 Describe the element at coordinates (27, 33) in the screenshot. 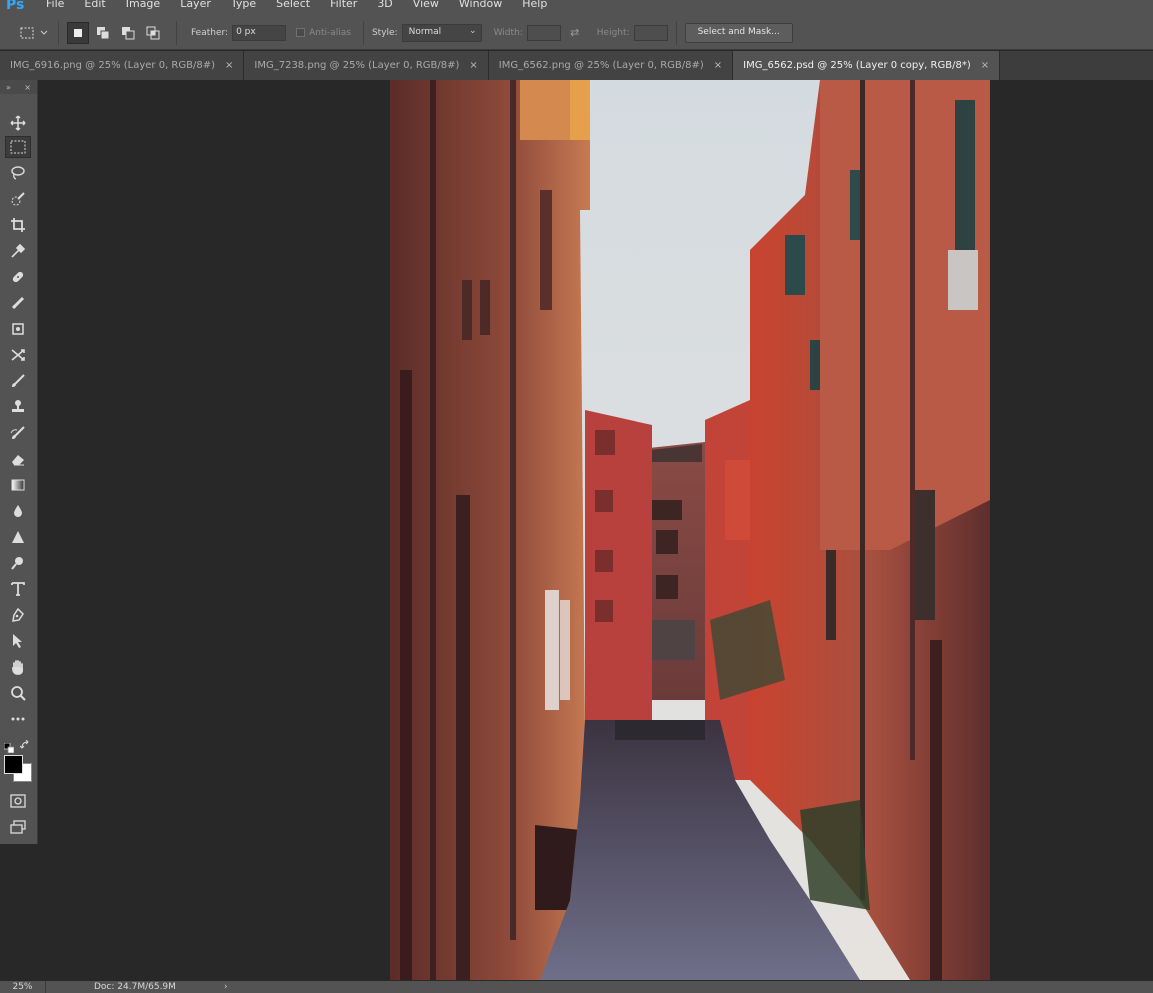

I see `marquee-preset-icon` at that location.